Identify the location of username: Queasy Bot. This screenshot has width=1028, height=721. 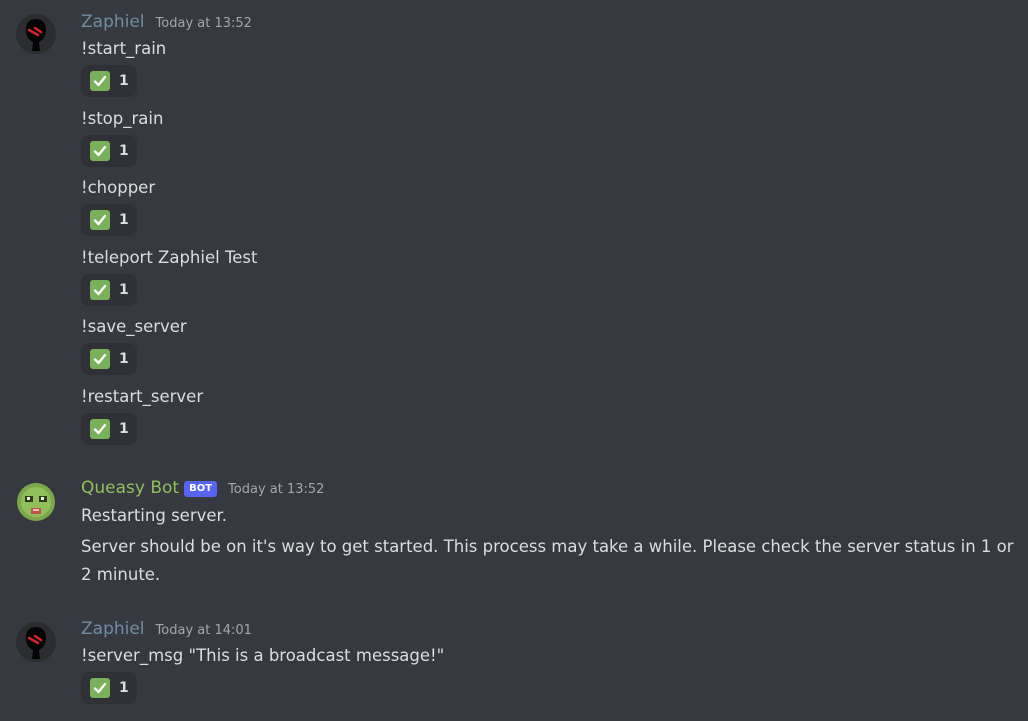
(130, 488).